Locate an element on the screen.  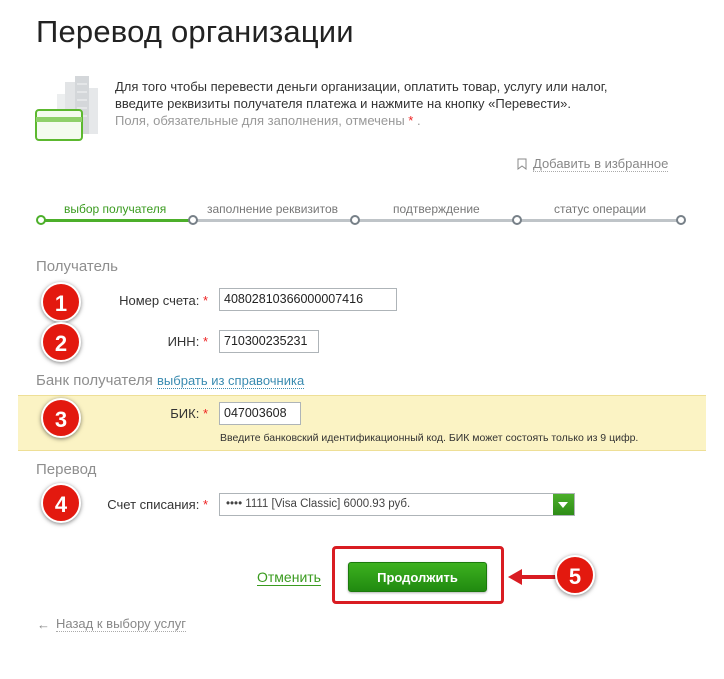
section-bank: Банк получателя выбрать из справочника is located at coordinates (170, 380).